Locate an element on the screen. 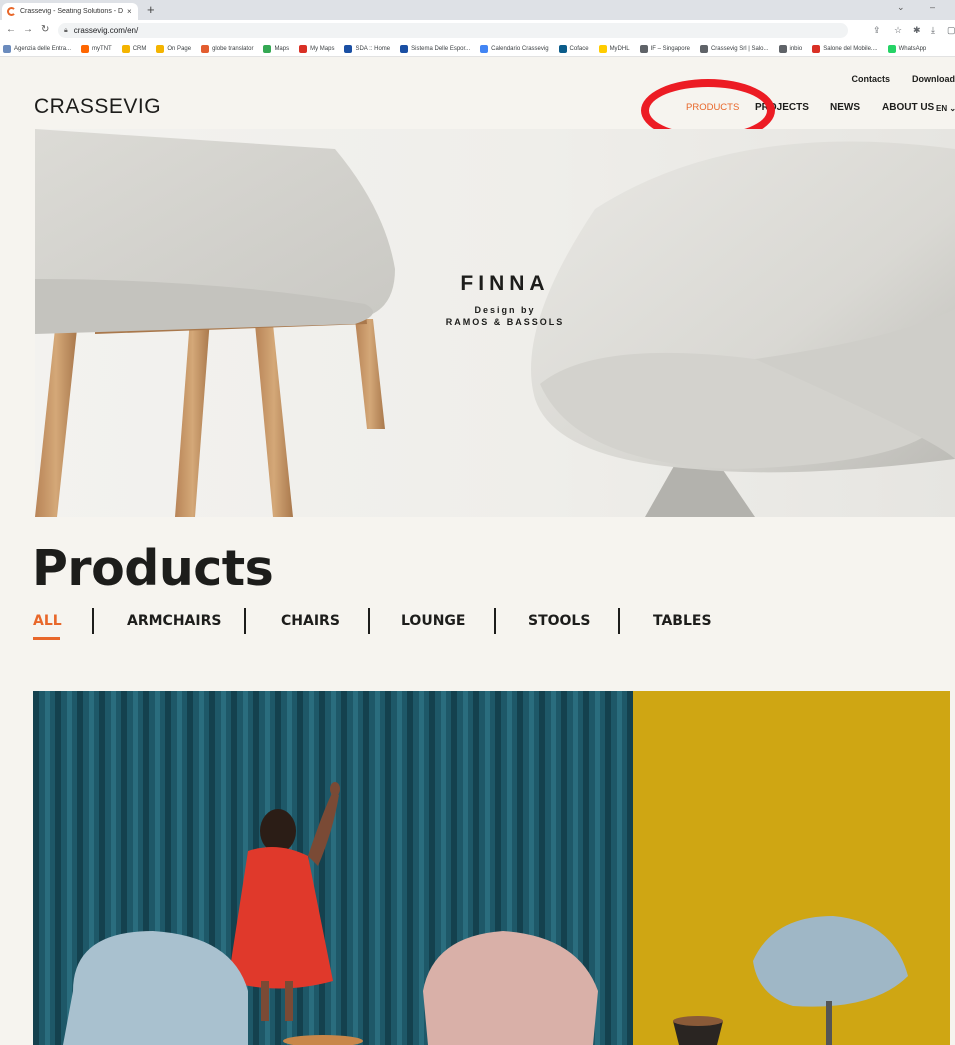  bookmark-item: CRM is located at coordinates (134, 48).